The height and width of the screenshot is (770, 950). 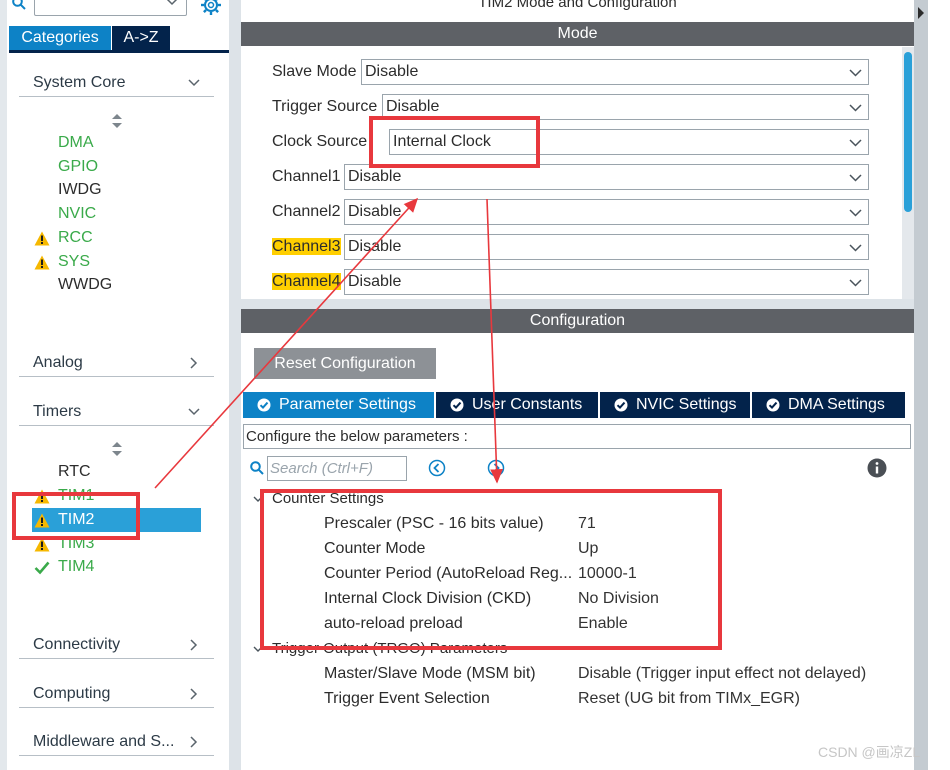 What do you see at coordinates (921, 385) in the screenshot?
I see `right-side-panel-toggle` at bounding box center [921, 385].